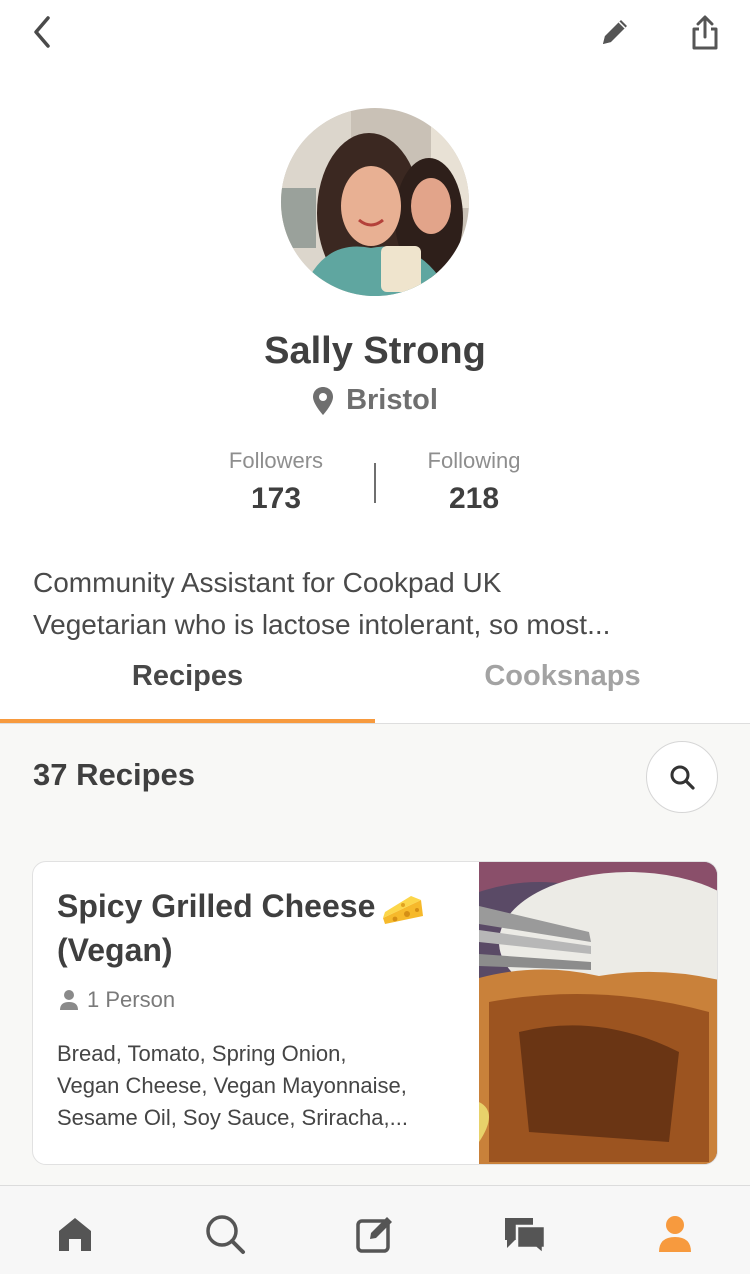  I want to click on recipes-count: 37 Recipes, so click(114, 774).